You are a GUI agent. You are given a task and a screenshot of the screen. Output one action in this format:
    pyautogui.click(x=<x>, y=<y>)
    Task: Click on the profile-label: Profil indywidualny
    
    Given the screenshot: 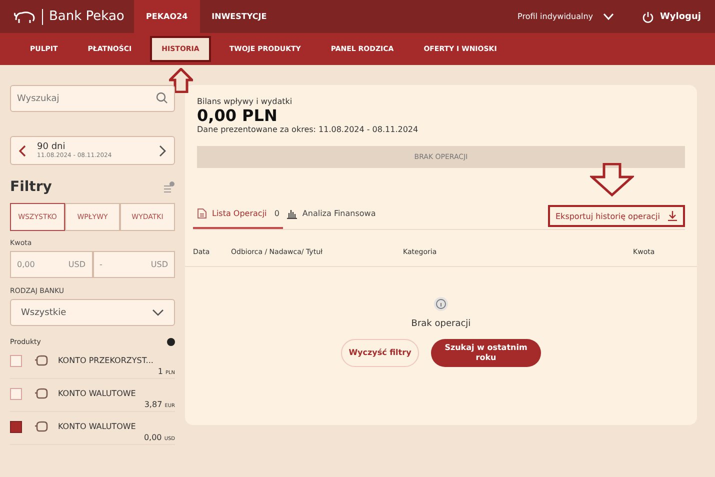 What is the action you would take?
    pyautogui.click(x=555, y=16)
    